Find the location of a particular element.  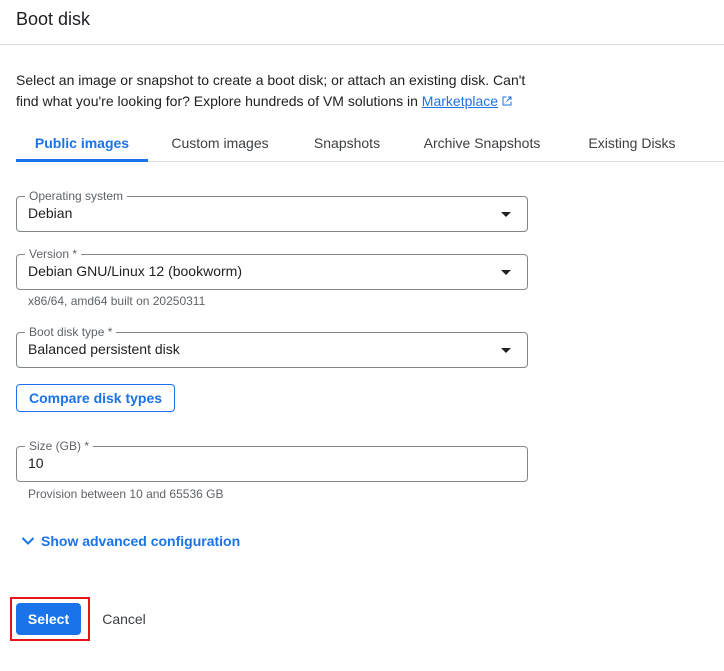

version-value: Debian GNU/Linux 12 (bookworm) is located at coordinates (135, 271).